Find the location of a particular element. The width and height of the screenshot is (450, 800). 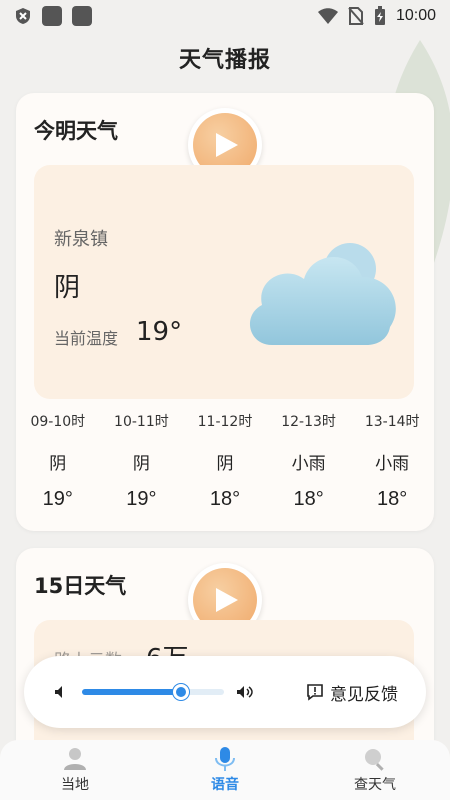

search-icon is located at coordinates (374, 760).